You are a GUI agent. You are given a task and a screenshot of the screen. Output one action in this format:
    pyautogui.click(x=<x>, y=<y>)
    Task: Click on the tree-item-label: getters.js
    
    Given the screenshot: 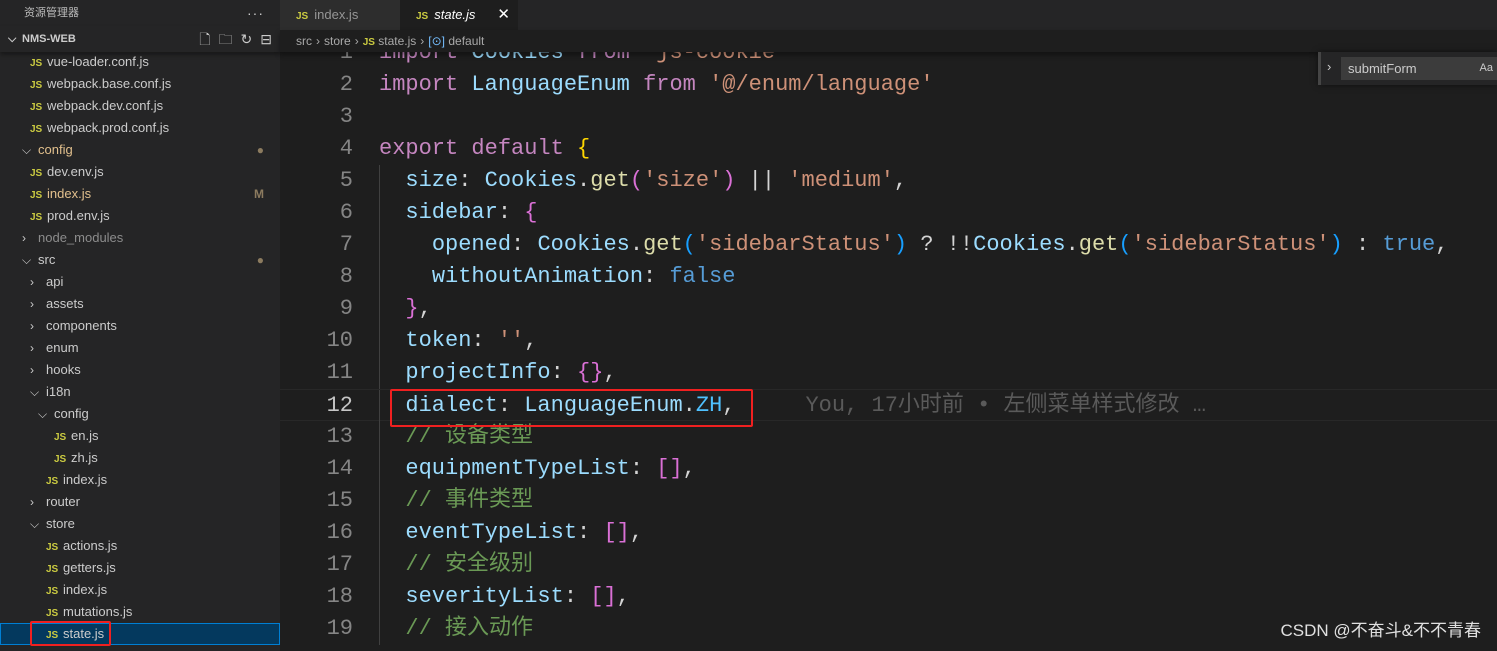 What is the action you would take?
    pyautogui.click(x=89, y=567)
    